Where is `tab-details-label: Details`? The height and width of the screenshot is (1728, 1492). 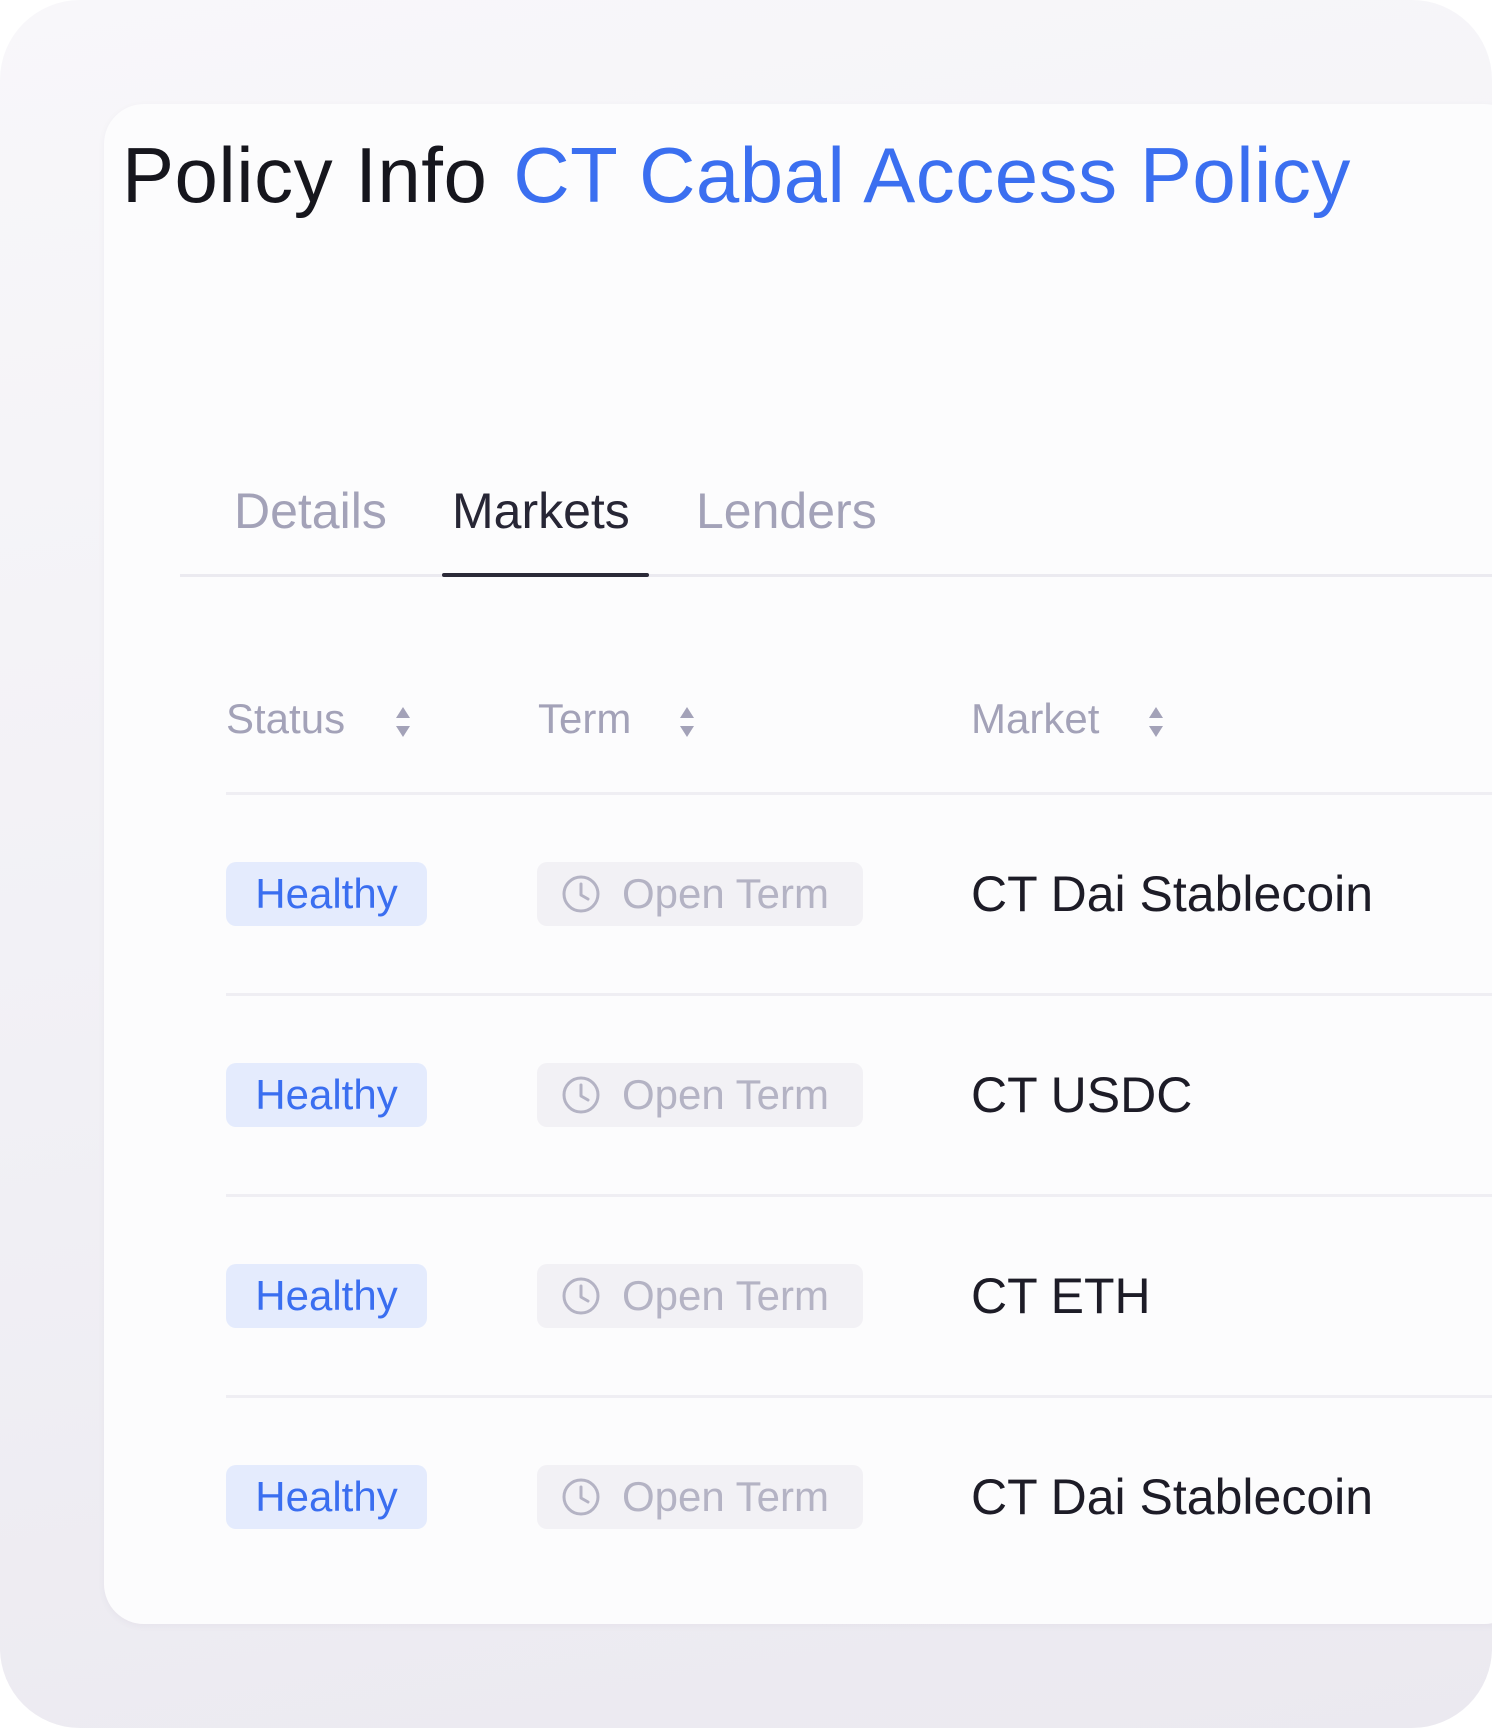
tab-details-label: Details is located at coordinates (310, 511).